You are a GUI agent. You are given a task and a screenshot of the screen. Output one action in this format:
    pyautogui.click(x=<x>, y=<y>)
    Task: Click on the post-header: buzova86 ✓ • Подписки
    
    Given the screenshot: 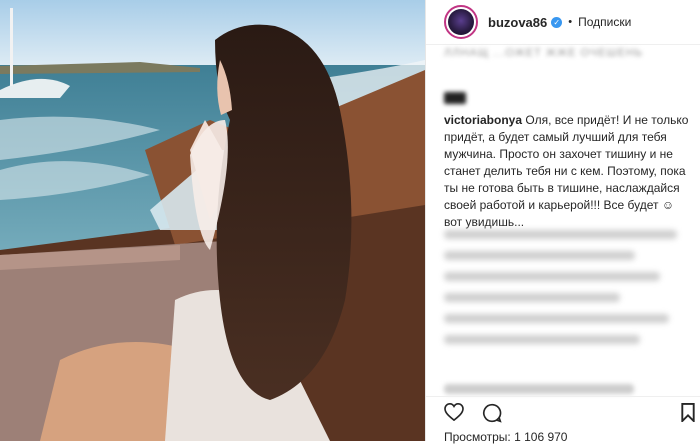 What is the action you would take?
    pyautogui.click(x=563, y=22)
    